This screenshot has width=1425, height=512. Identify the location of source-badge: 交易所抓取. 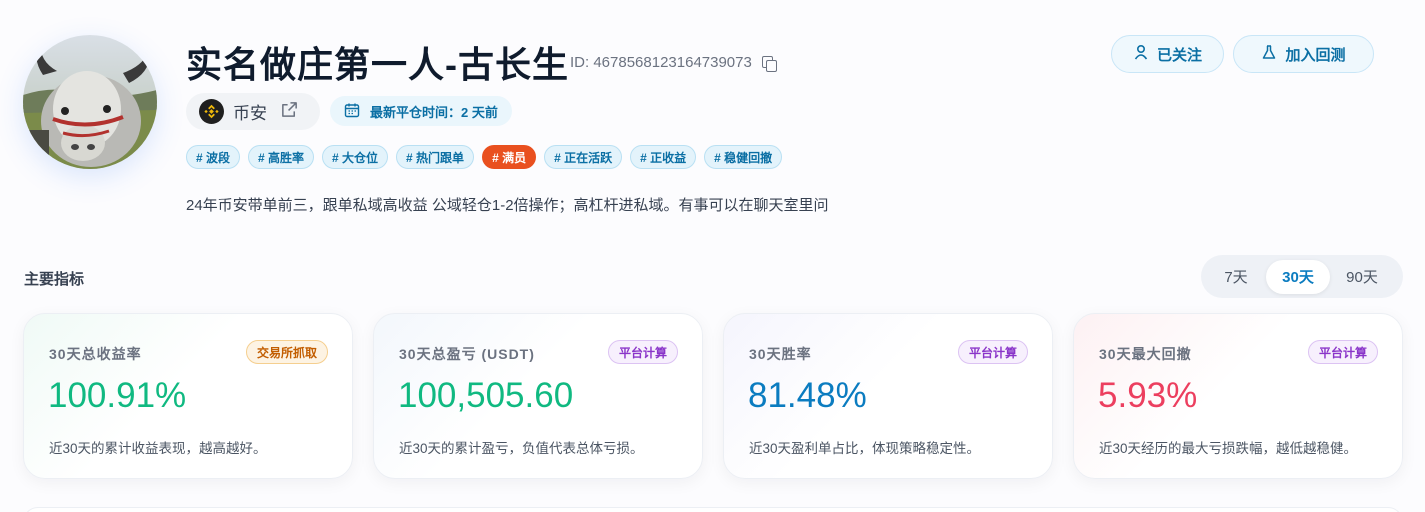
(286, 352).